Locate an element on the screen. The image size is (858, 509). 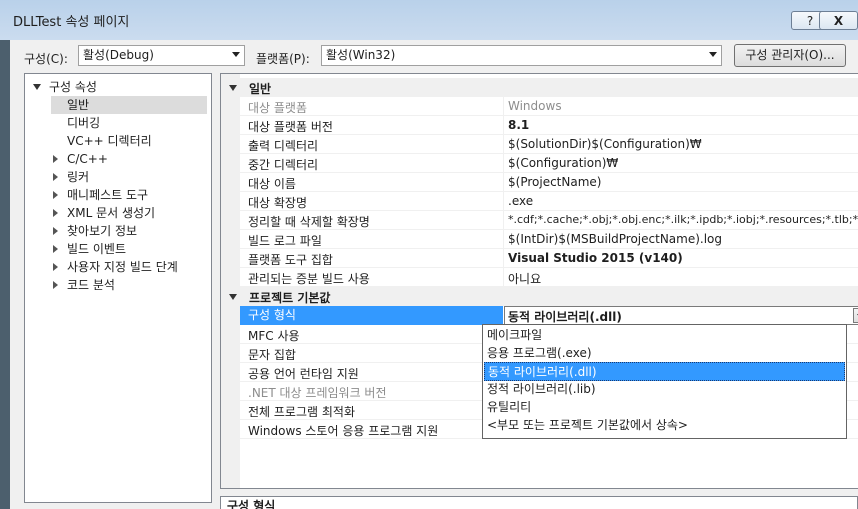
category-general: 일반 is located at coordinates (539, 87).